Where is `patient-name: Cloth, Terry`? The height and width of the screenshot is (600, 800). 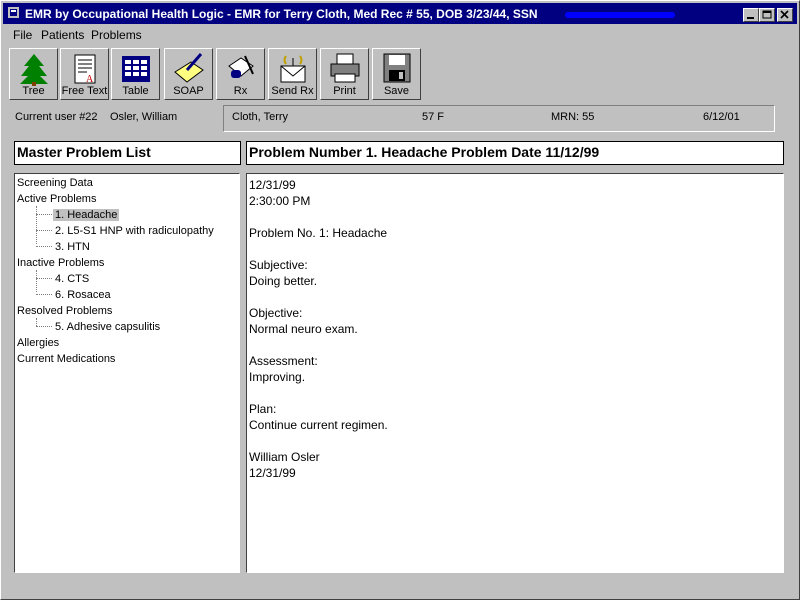 patient-name: Cloth, Terry is located at coordinates (260, 117).